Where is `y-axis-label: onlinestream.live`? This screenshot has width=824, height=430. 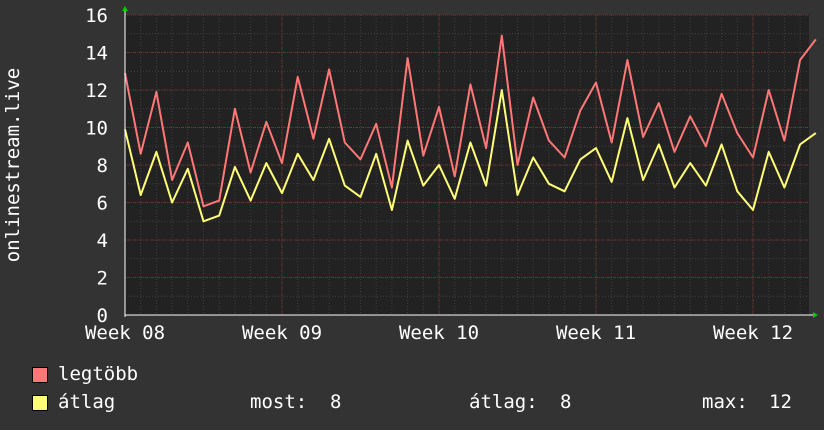
y-axis-label: onlinestream.live is located at coordinates (13, 165).